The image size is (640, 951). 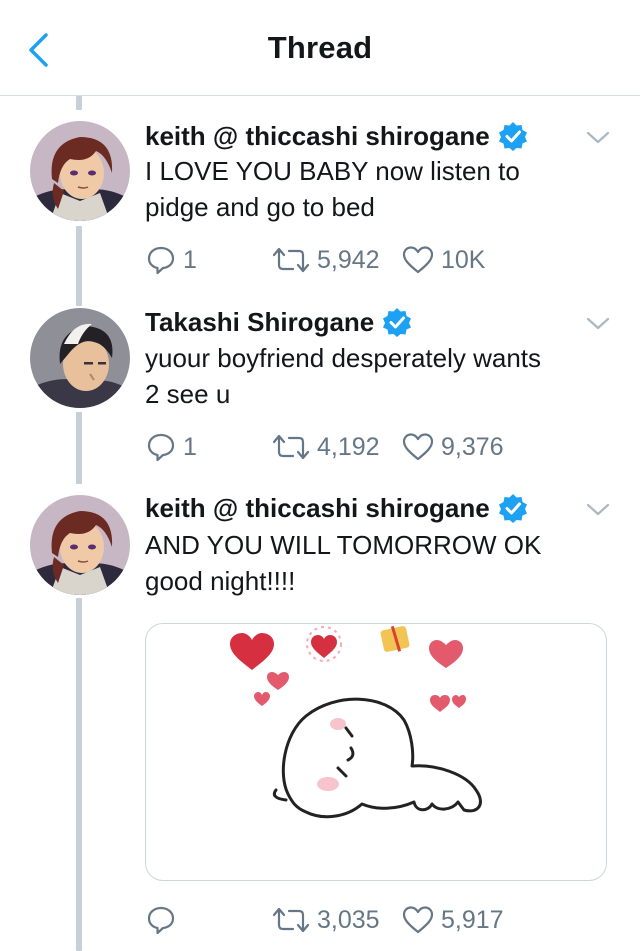 I want to click on like-count: 9,376, so click(x=472, y=446).